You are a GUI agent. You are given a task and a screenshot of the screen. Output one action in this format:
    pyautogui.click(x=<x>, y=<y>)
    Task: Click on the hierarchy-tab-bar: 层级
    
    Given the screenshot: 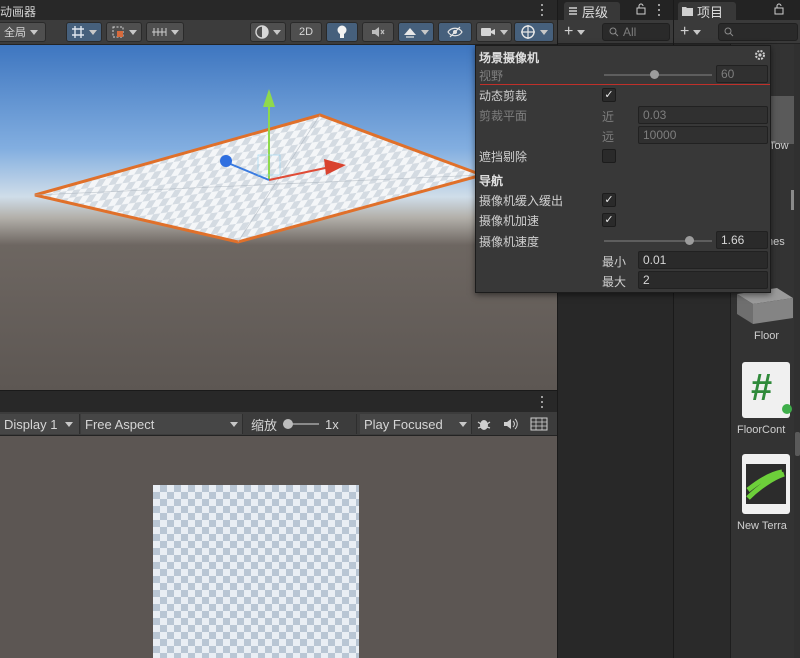 What is the action you would take?
    pyautogui.click(x=616, y=10)
    